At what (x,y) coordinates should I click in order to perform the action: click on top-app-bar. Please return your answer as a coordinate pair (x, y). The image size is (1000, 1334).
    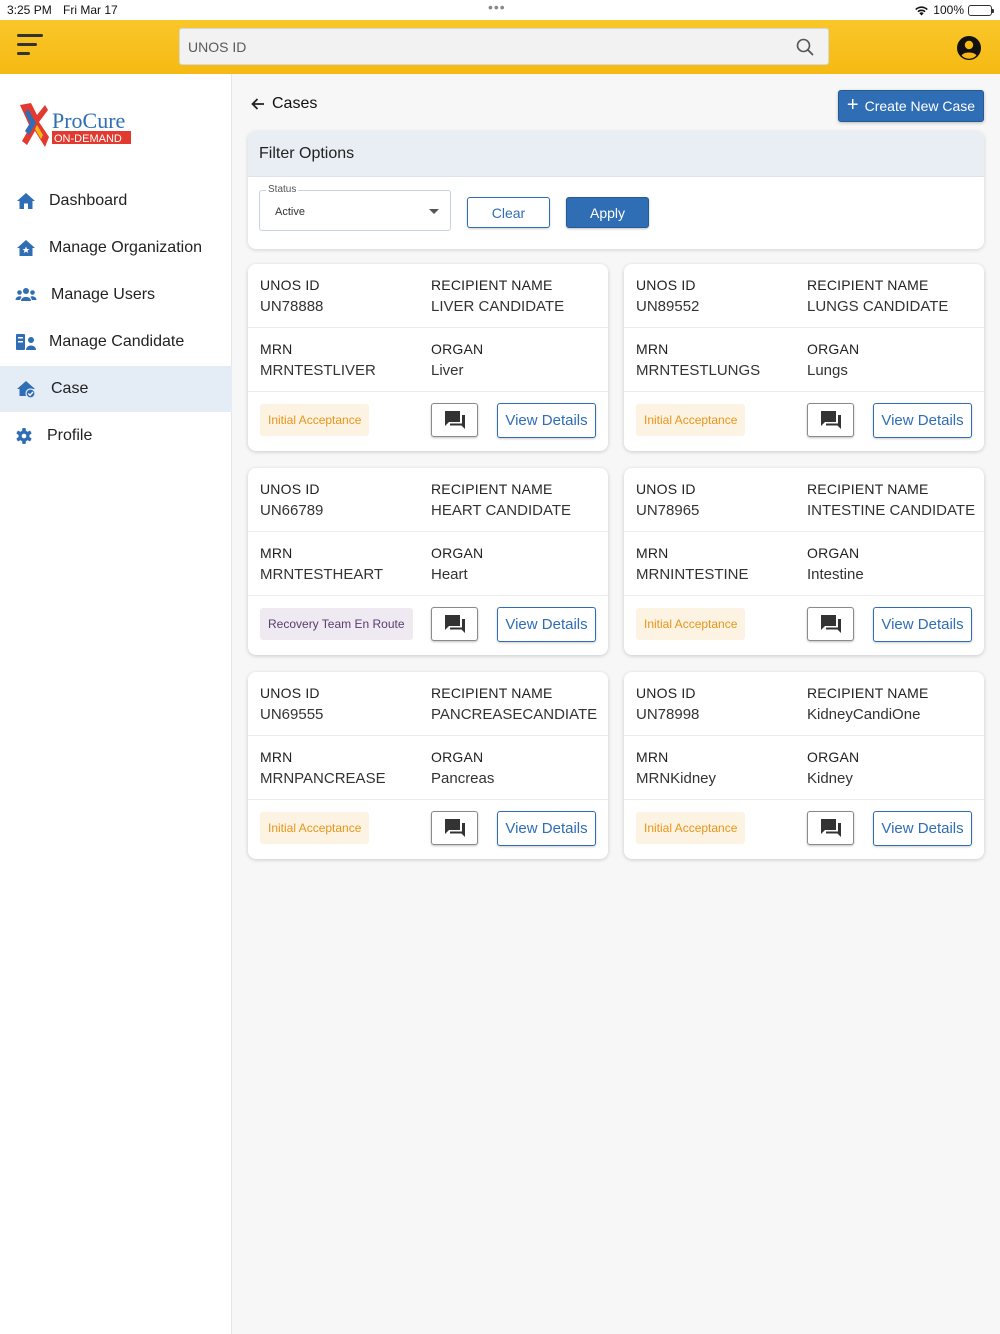
    Looking at the image, I should click on (500, 47).